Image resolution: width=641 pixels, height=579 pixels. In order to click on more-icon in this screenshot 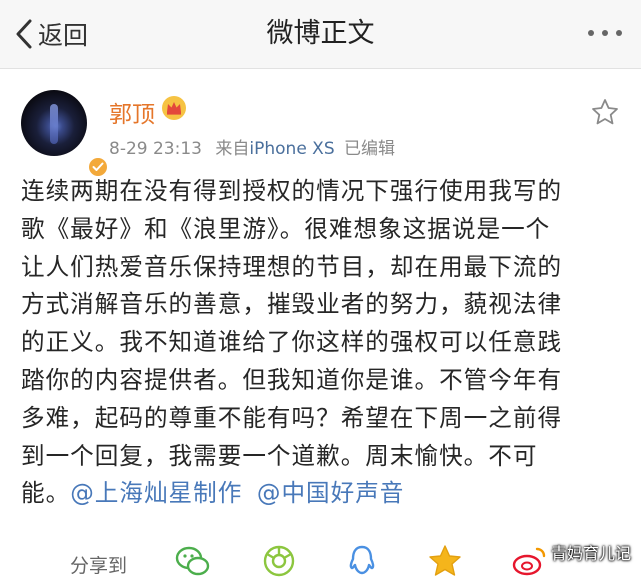, I will do `click(605, 33)`.